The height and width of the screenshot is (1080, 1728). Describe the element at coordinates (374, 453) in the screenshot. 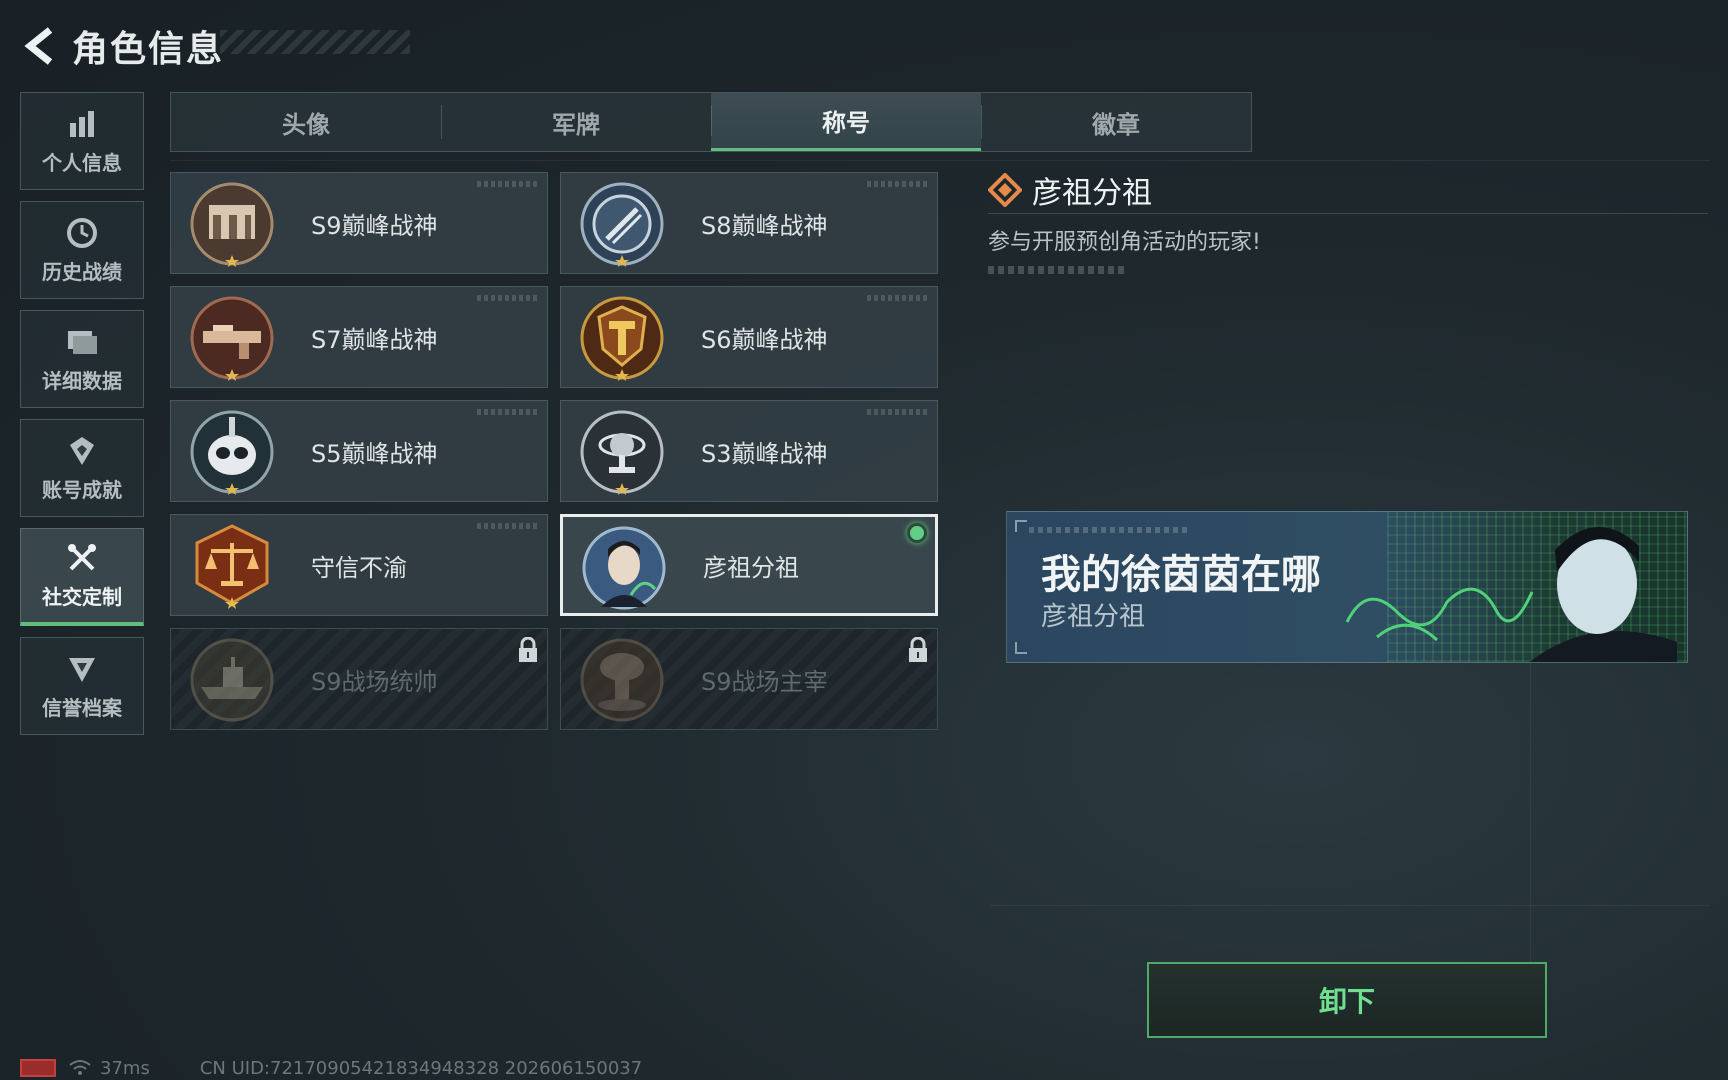

I see `title-label: S5巅峰战神` at that location.